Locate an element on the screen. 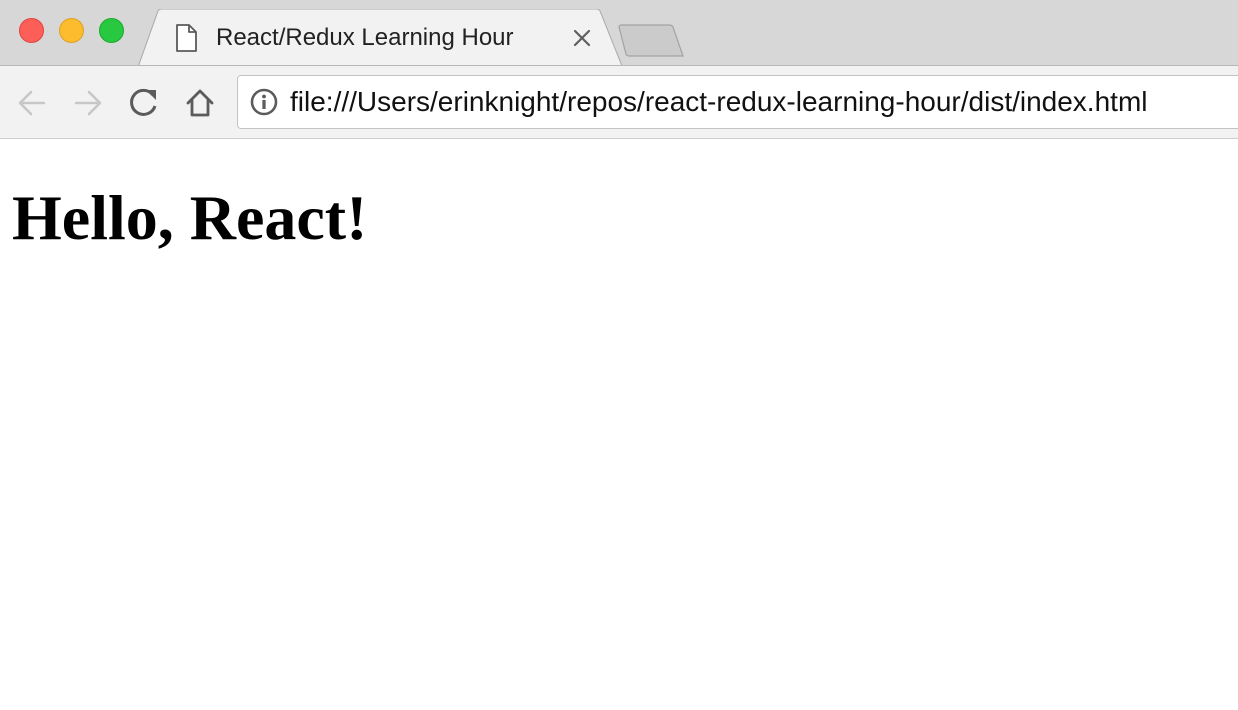  window-minimize-button is located at coordinates (71, 30).